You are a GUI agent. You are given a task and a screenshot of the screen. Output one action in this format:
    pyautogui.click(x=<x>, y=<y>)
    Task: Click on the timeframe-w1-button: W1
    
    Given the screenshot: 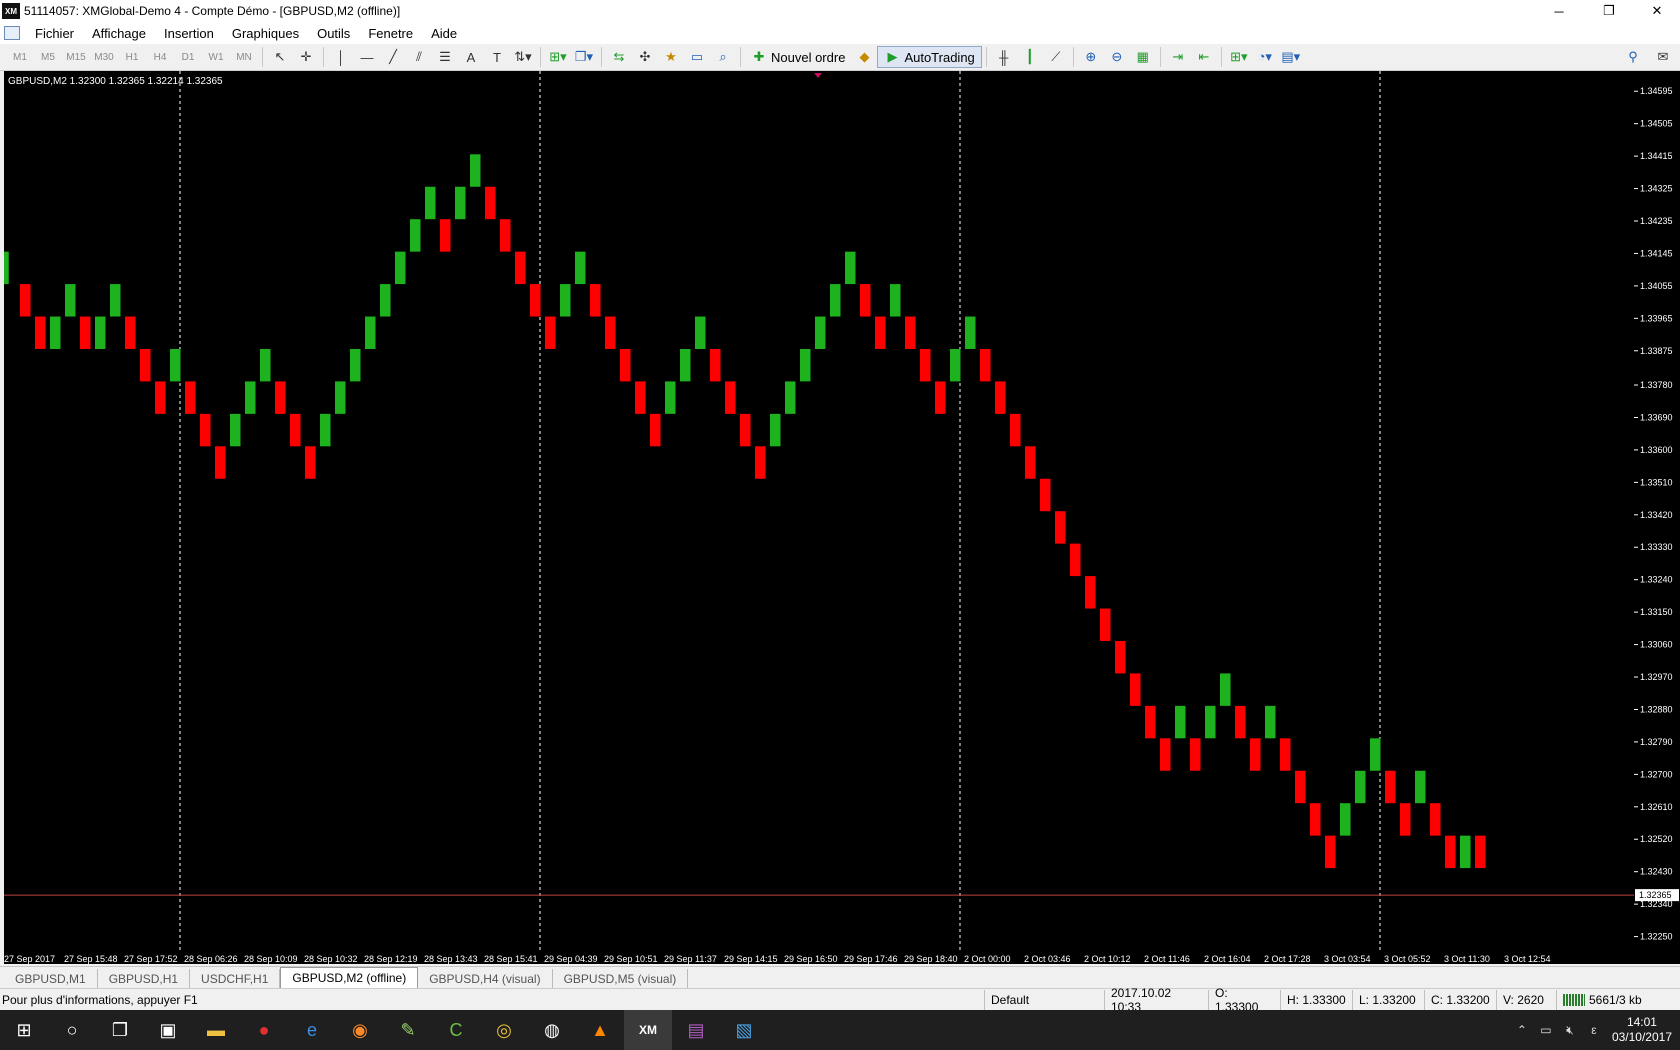 What is the action you would take?
    pyautogui.click(x=216, y=57)
    